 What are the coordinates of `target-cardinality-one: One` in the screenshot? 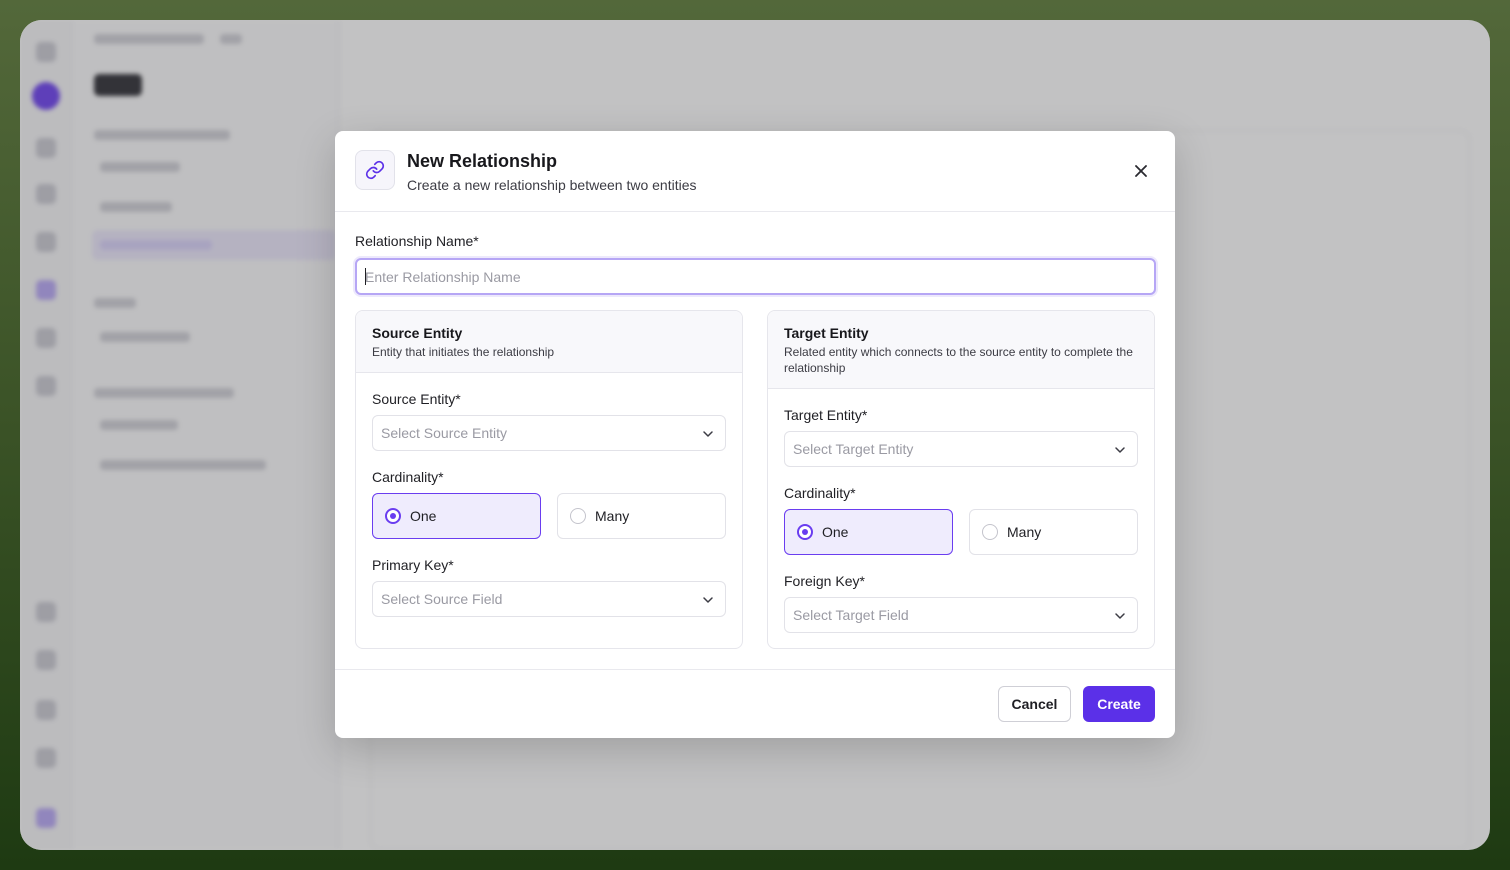 It's located at (868, 532).